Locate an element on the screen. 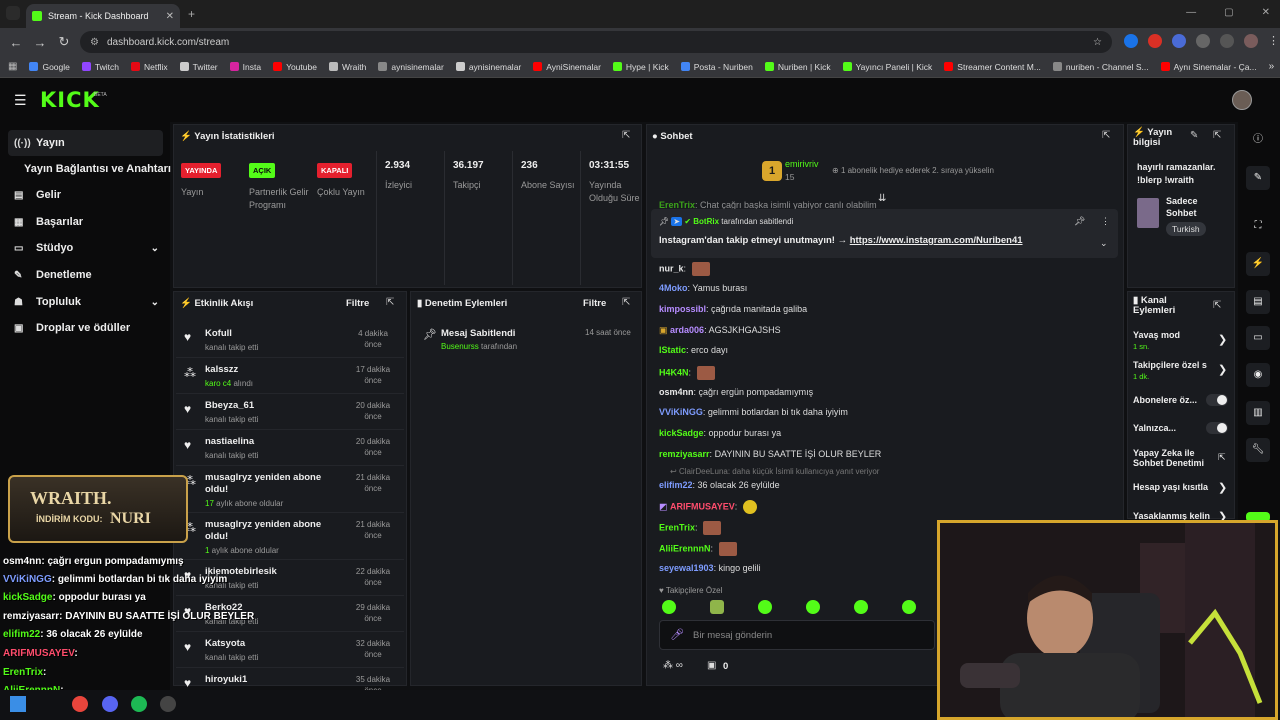  sidebar-item-stream-key: Yayın Bağlantısı ve Anahtarı is located at coordinates (90, 169).